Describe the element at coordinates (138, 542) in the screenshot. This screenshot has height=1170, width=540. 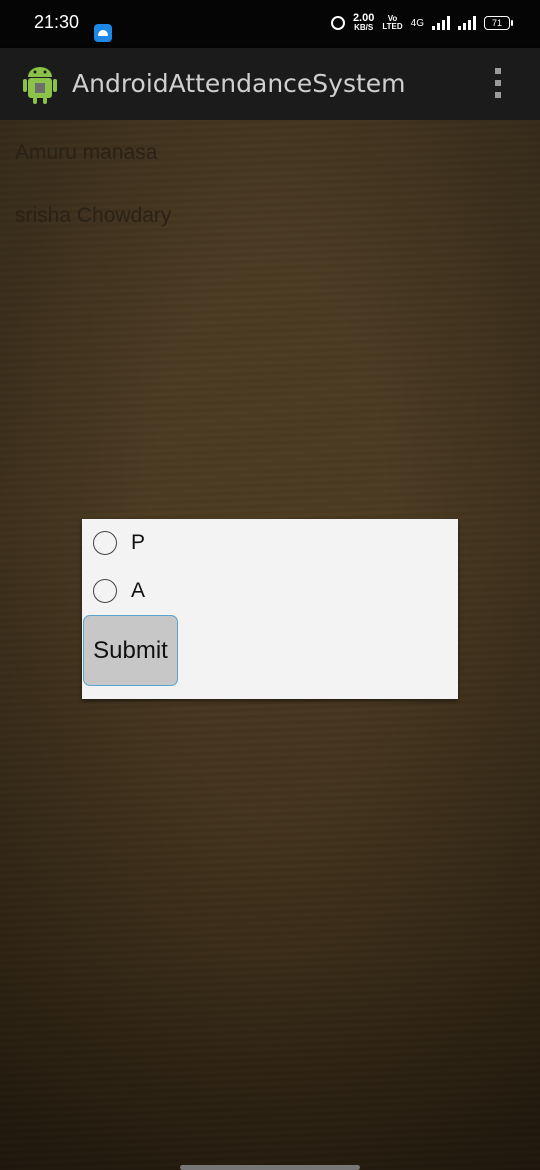
I see `radio-label-present: P` at that location.